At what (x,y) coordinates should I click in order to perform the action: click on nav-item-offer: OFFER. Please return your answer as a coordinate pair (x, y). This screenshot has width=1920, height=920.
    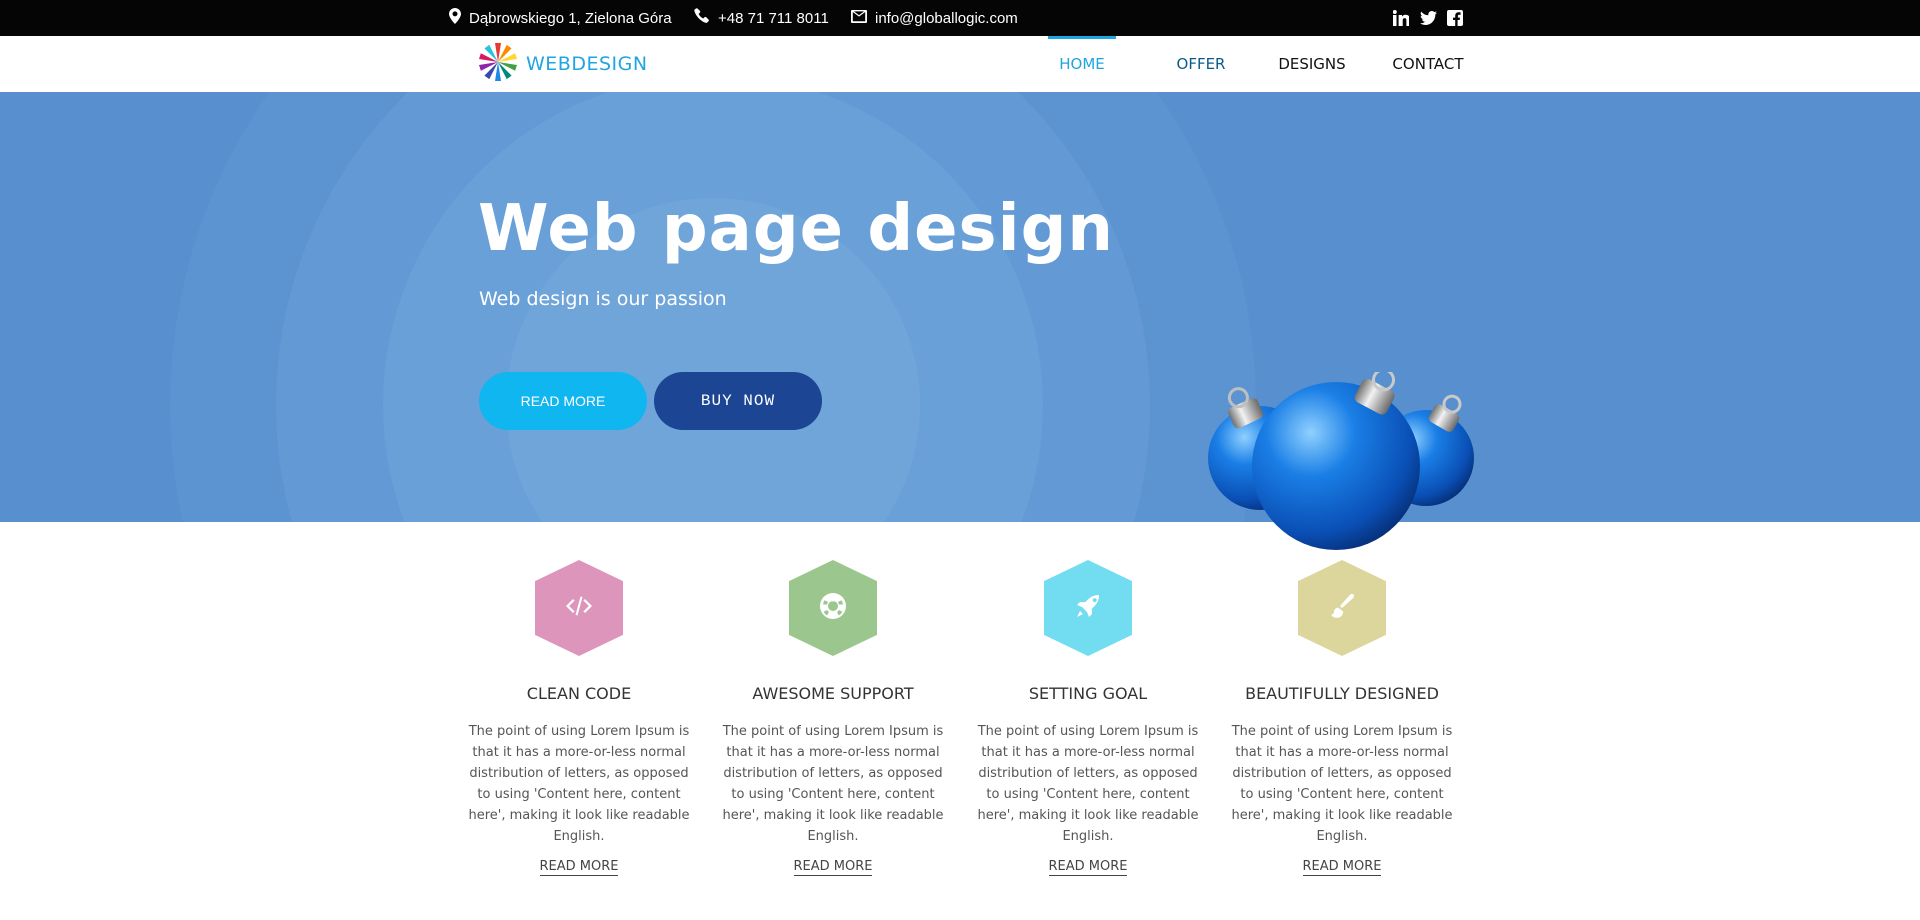
    Looking at the image, I should click on (1201, 64).